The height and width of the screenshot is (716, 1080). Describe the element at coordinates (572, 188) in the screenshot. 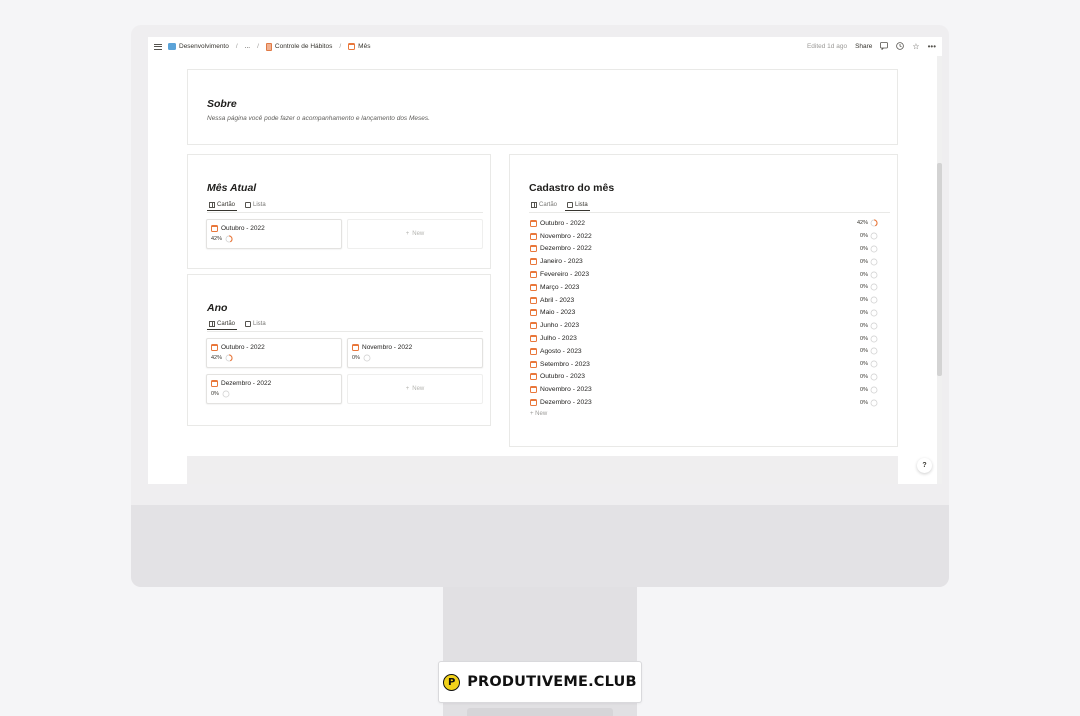

I see `cadastro-title: Cadastro do mês` at that location.